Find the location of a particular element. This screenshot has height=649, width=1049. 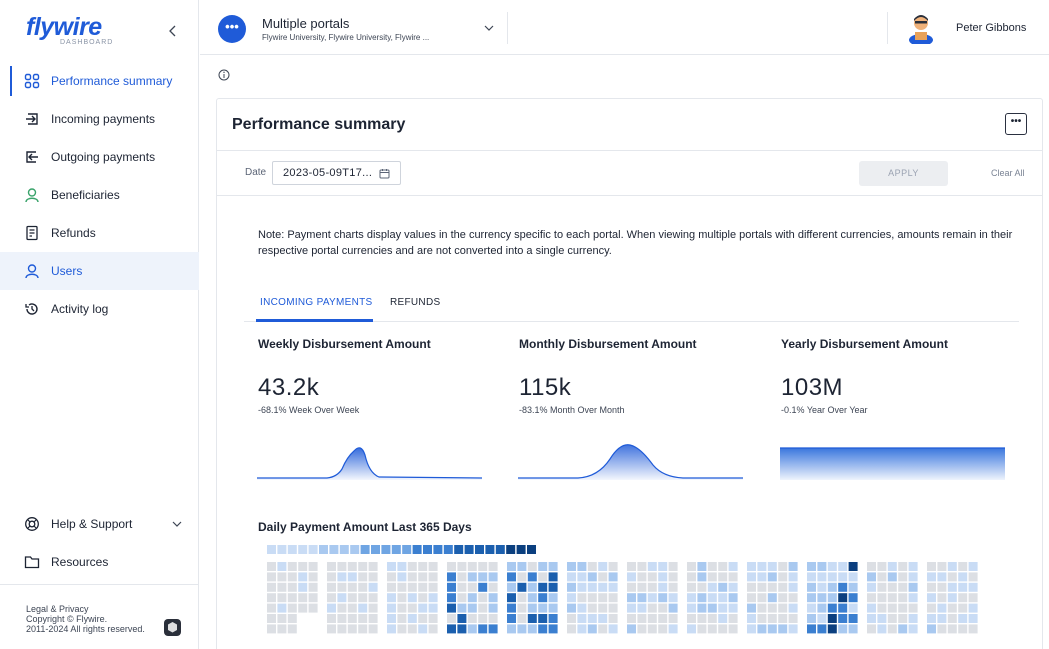

apply-button: APPLY is located at coordinates (903, 173).